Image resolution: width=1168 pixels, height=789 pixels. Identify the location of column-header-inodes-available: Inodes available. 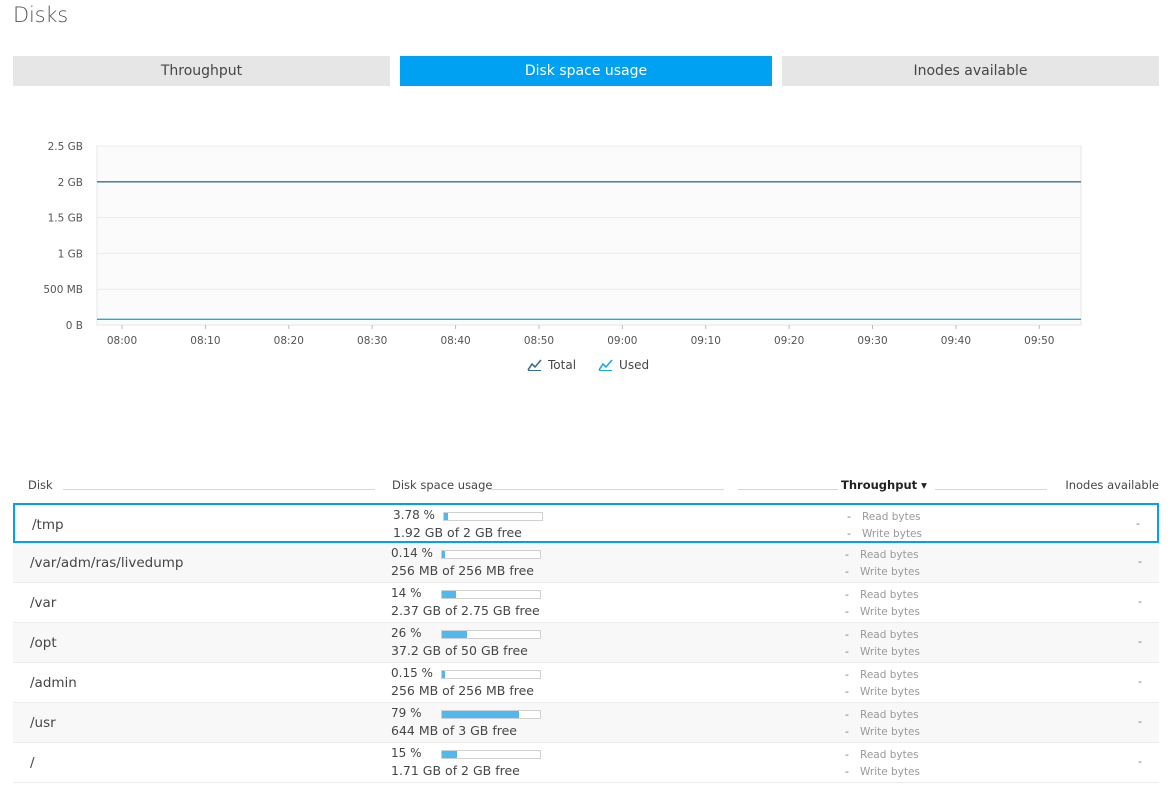
(1112, 485).